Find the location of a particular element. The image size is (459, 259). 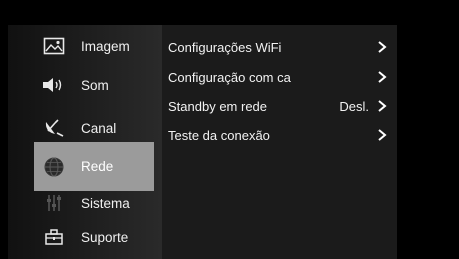

sidebar-item-imagem: Imagem is located at coordinates (85, 46).